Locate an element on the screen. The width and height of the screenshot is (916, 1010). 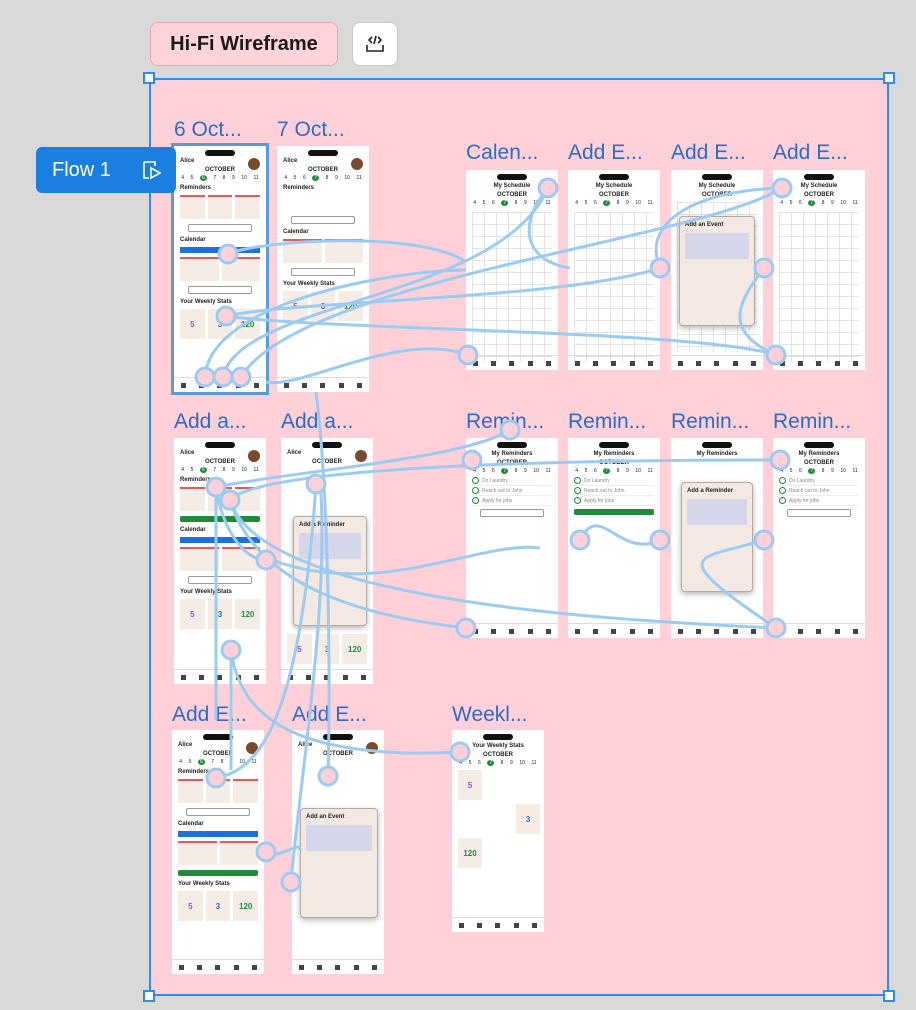
frame-add-event-5: Alice OCTOBER Add an Event is located at coordinates (338, 852).